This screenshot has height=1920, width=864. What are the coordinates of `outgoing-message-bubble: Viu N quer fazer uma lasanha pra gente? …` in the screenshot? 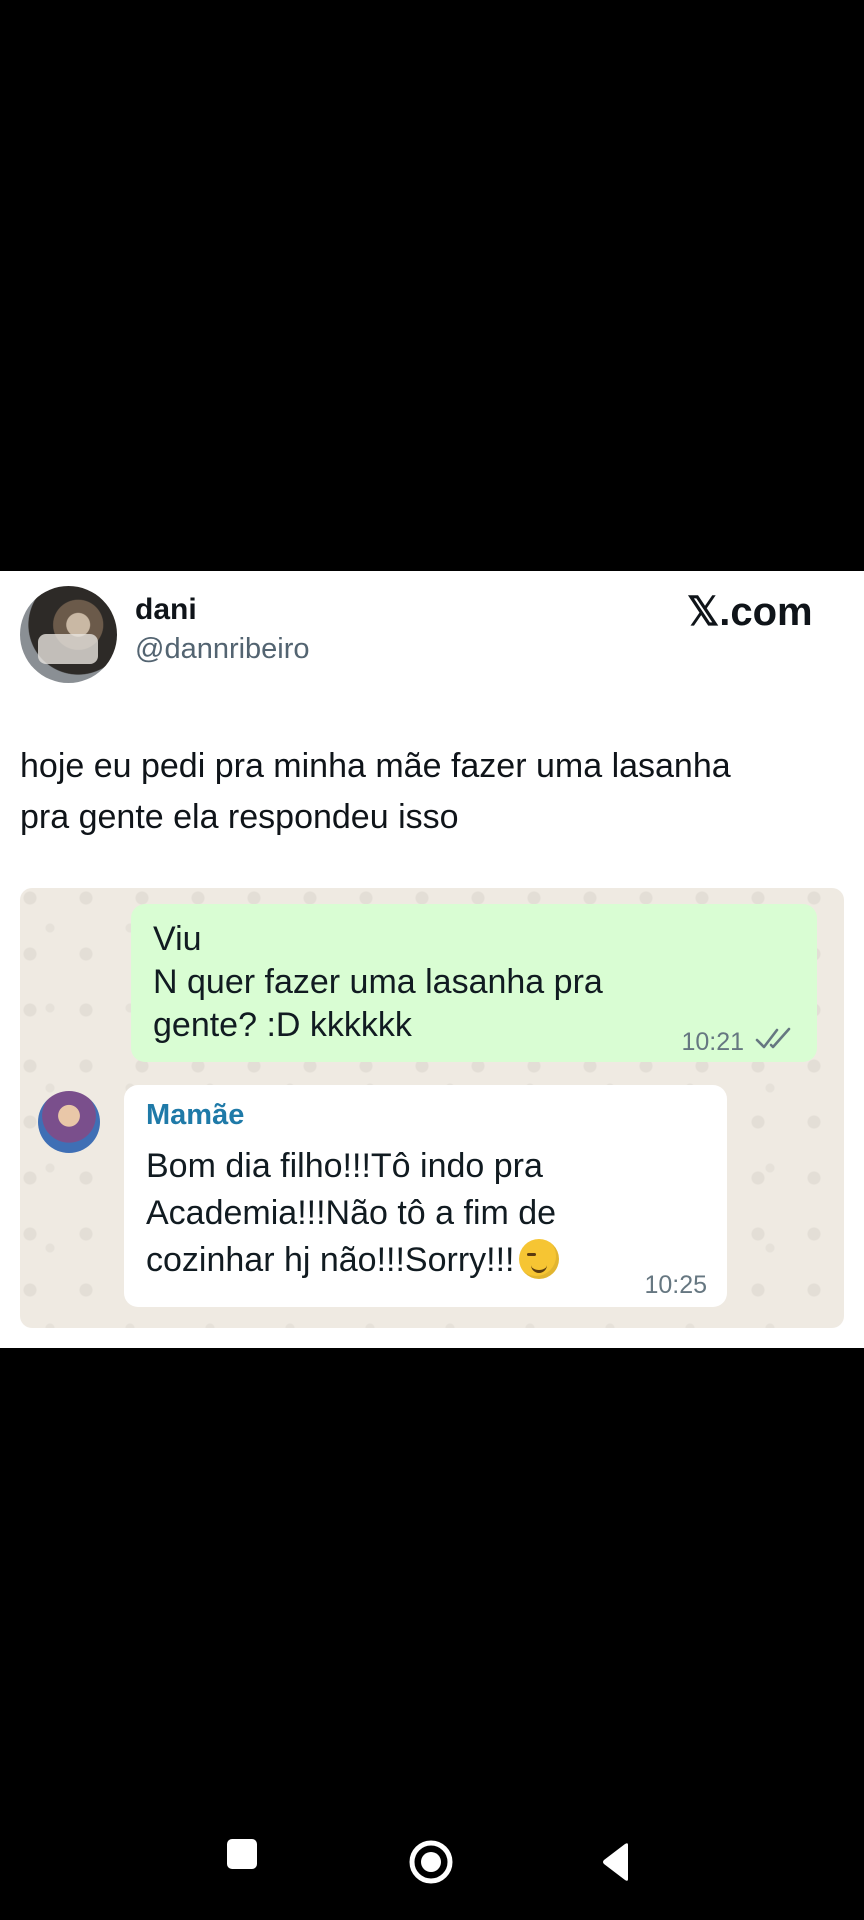 It's located at (474, 983).